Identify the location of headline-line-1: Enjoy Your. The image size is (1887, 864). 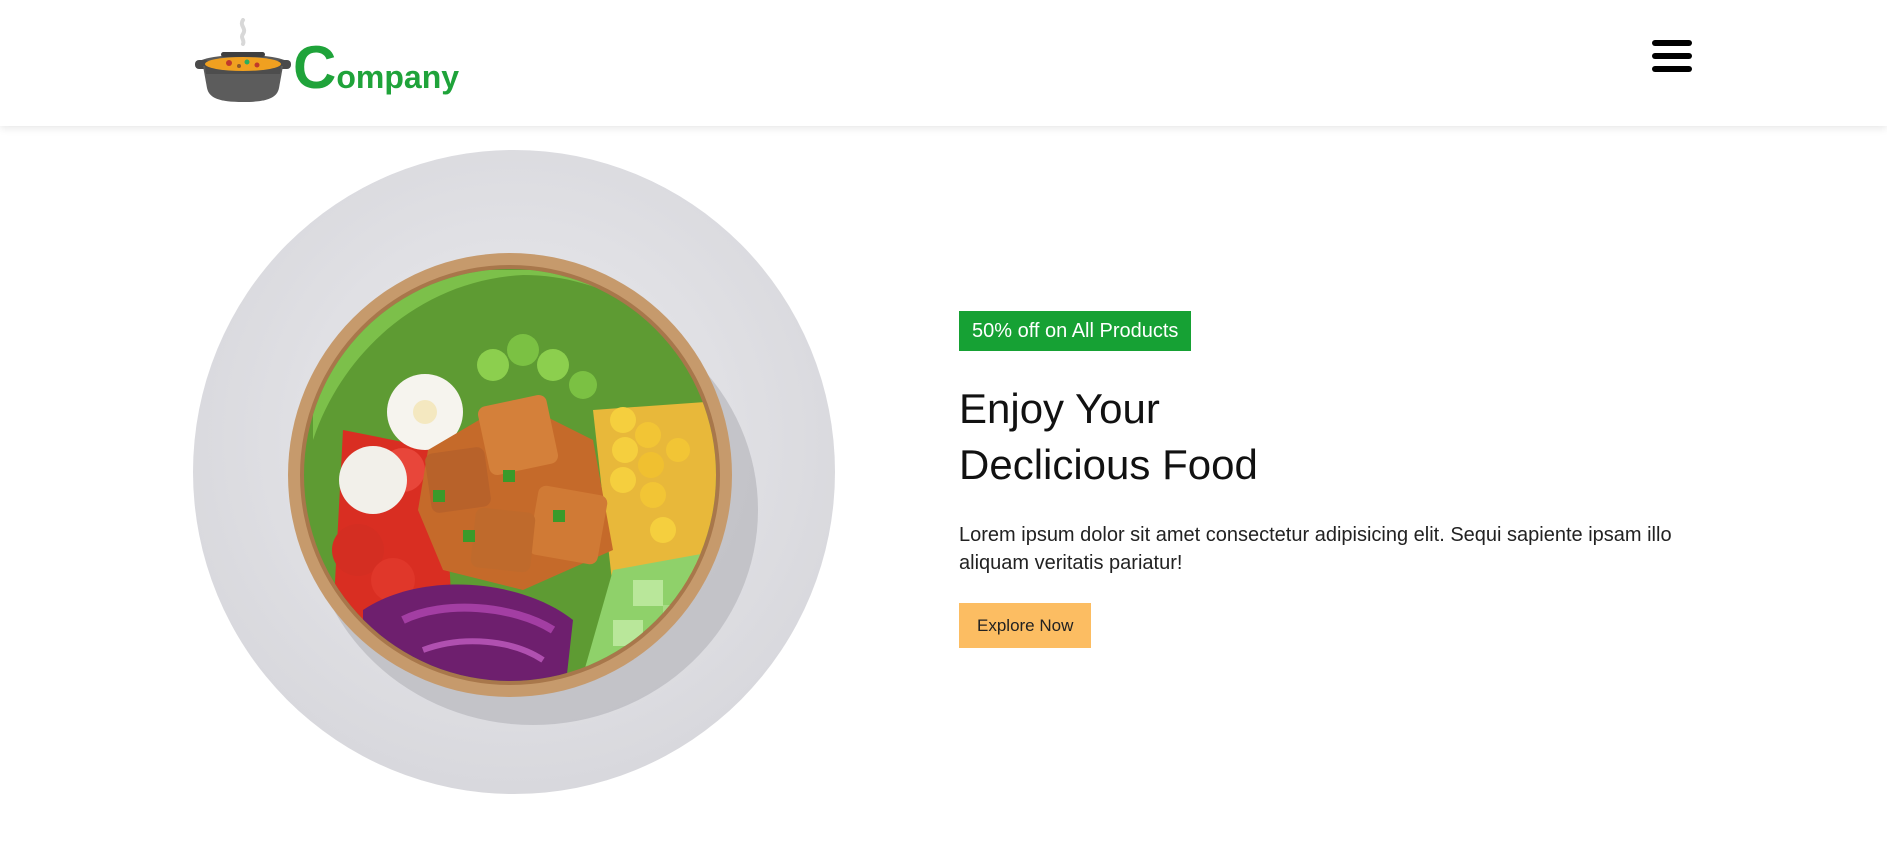
(1059, 408).